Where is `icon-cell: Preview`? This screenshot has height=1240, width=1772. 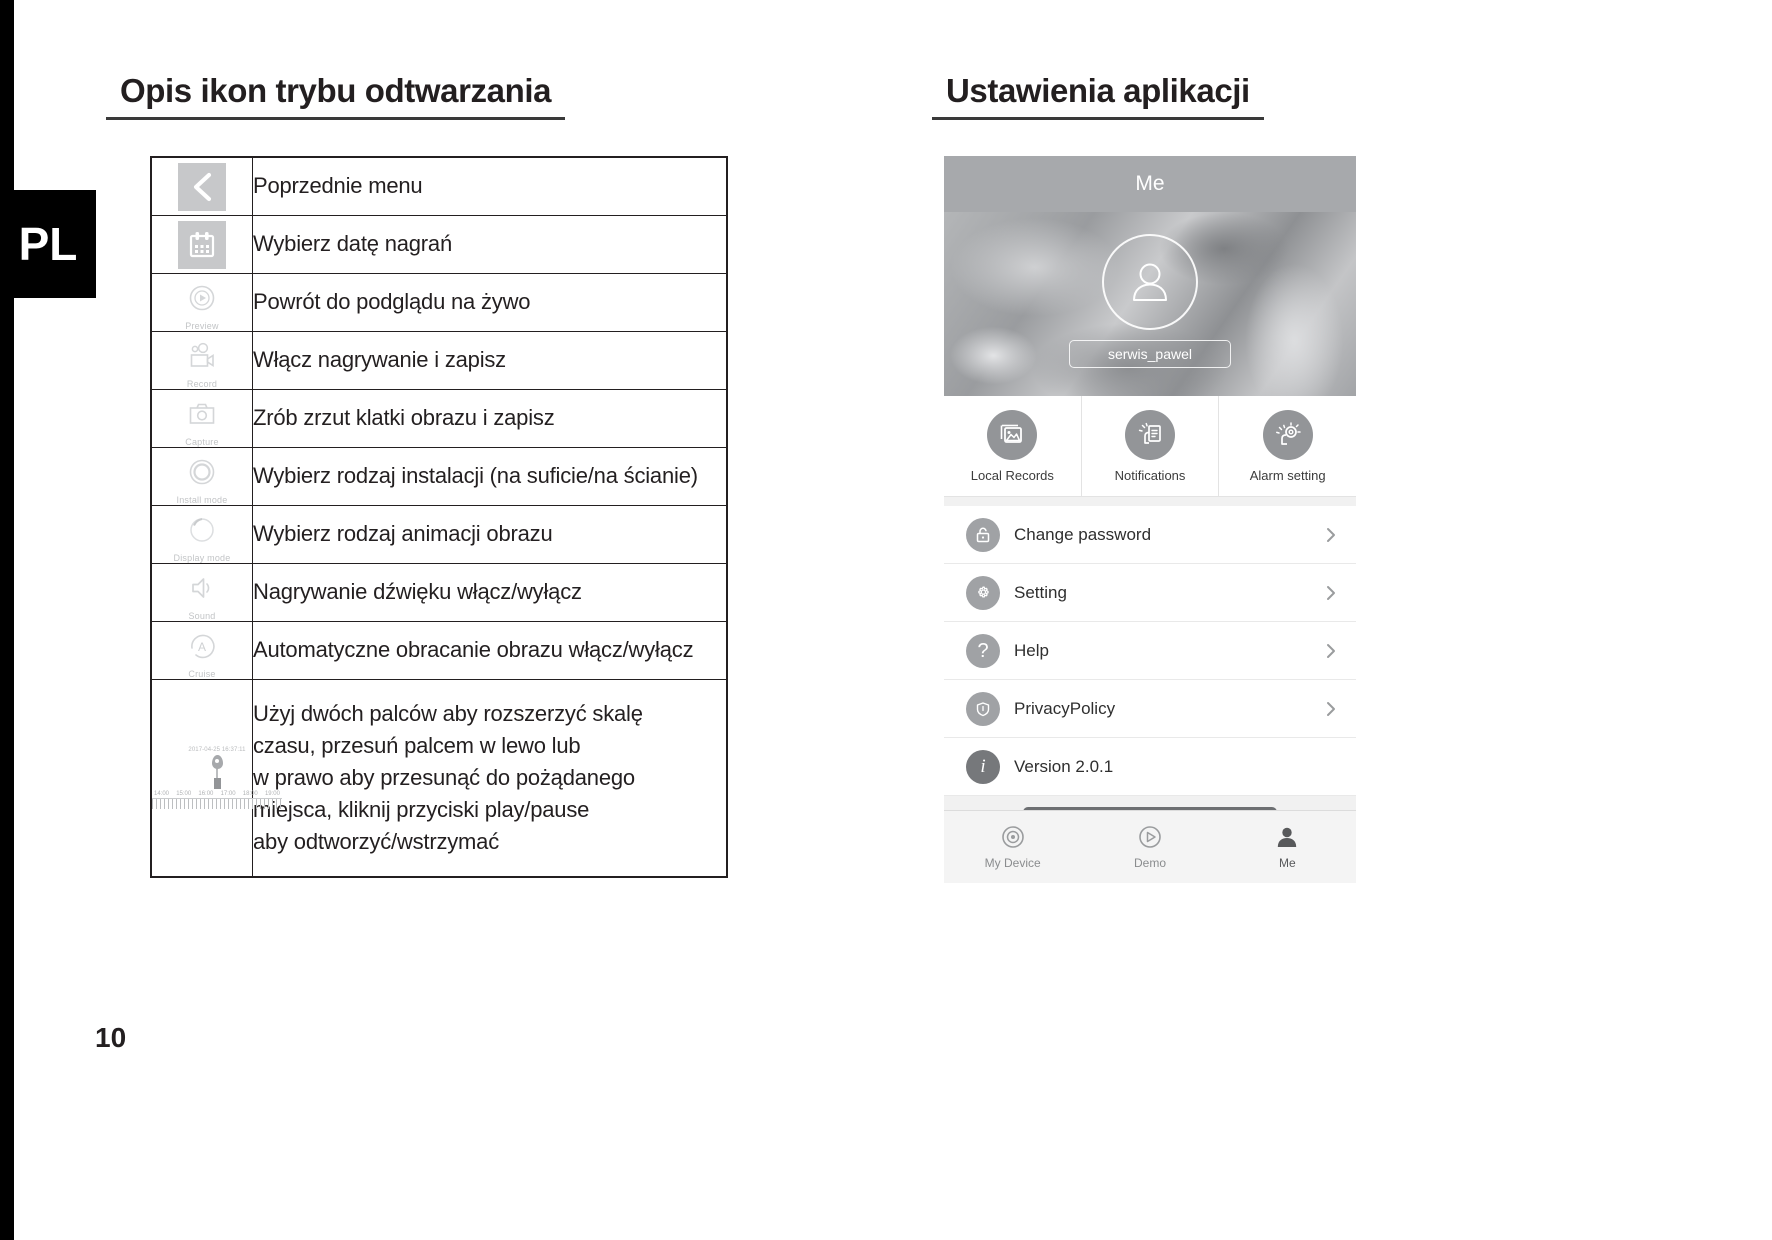 icon-cell: Preview is located at coordinates (201, 302).